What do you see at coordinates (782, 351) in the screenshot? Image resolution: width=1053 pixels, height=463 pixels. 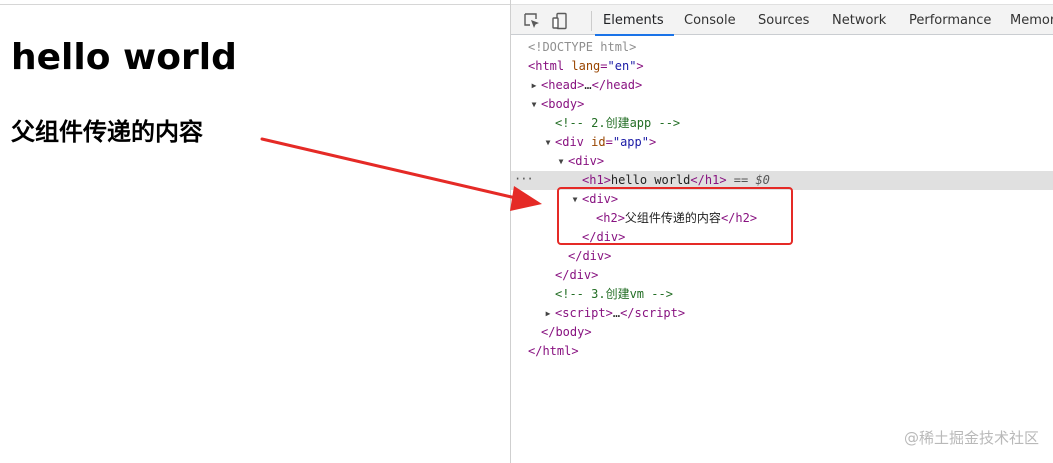 I see `dom-row-html-close: </html>` at bounding box center [782, 351].